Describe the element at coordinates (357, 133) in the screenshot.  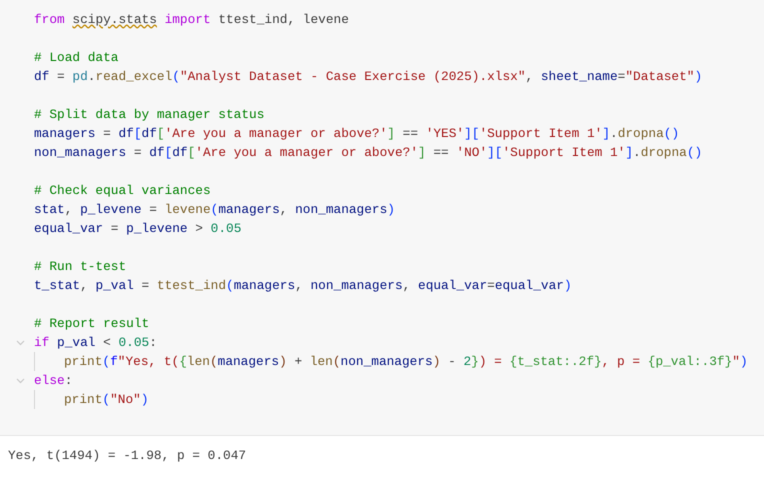
I see `code-line: managers = df[df['Are you a manager or above?'] == 'YES']['Support Item 1'].dropna()` at that location.